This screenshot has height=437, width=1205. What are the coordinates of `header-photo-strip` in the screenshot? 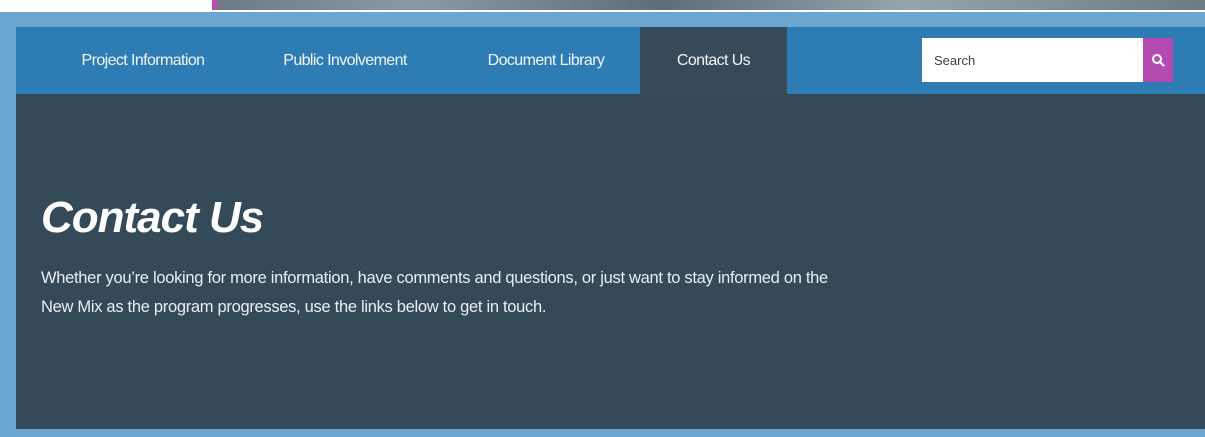 It's located at (708, 5).